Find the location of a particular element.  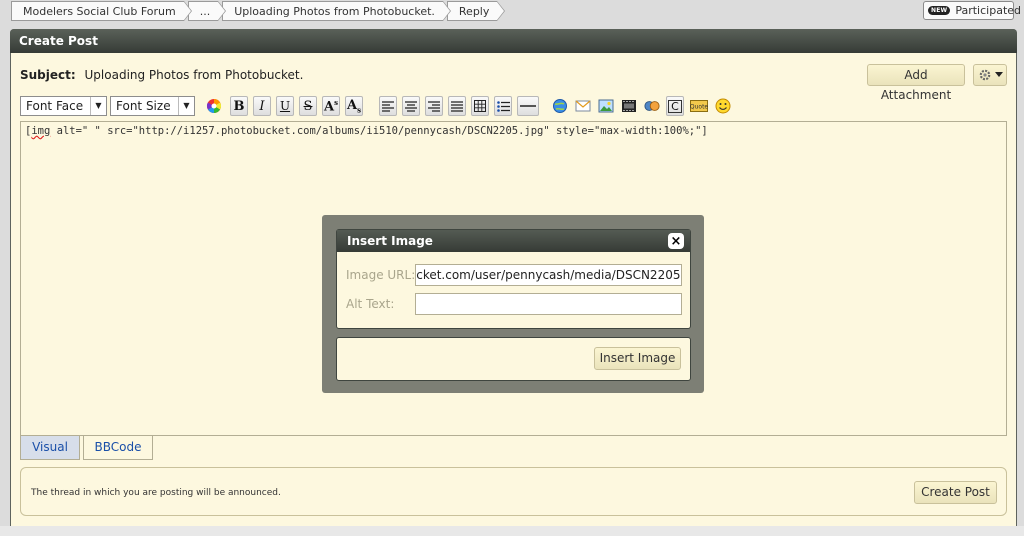

tab-visual: Visual is located at coordinates (50, 448).